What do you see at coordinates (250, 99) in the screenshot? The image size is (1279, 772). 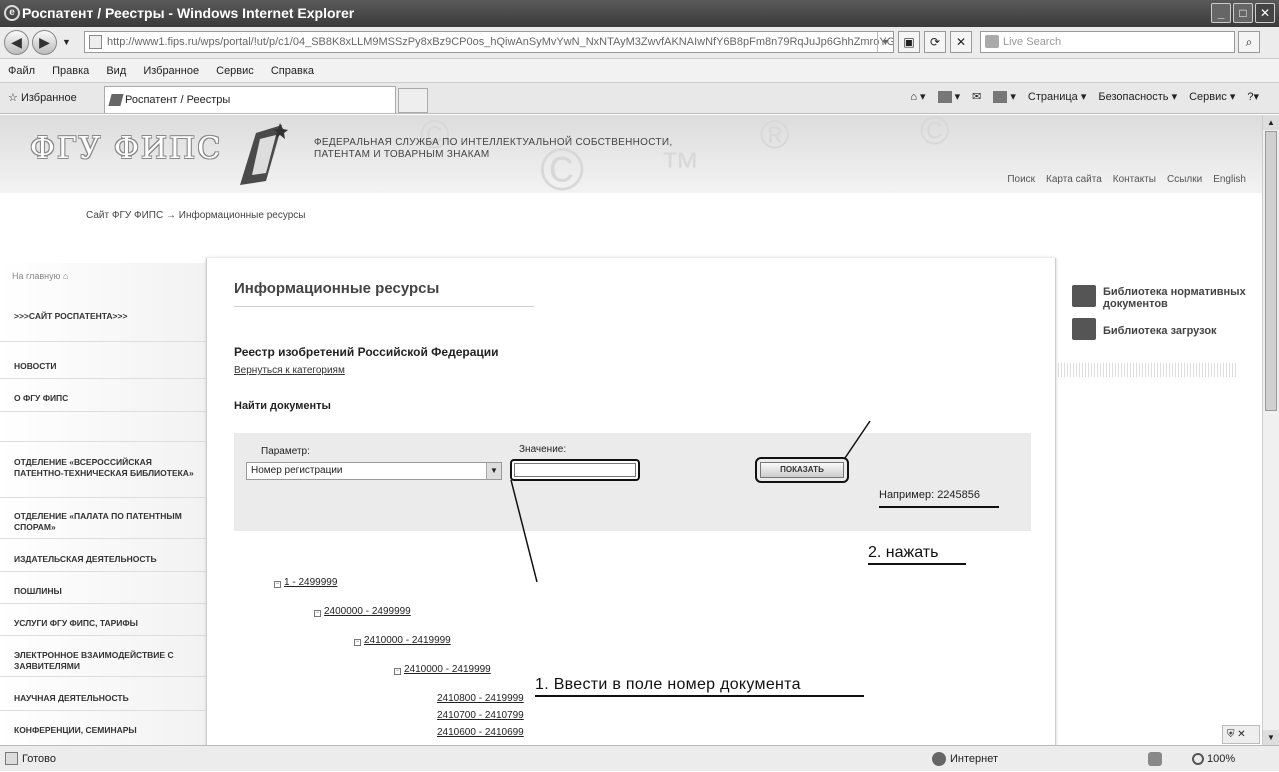 I see `tab-rospatent: Роспатент / Реестры` at bounding box center [250, 99].